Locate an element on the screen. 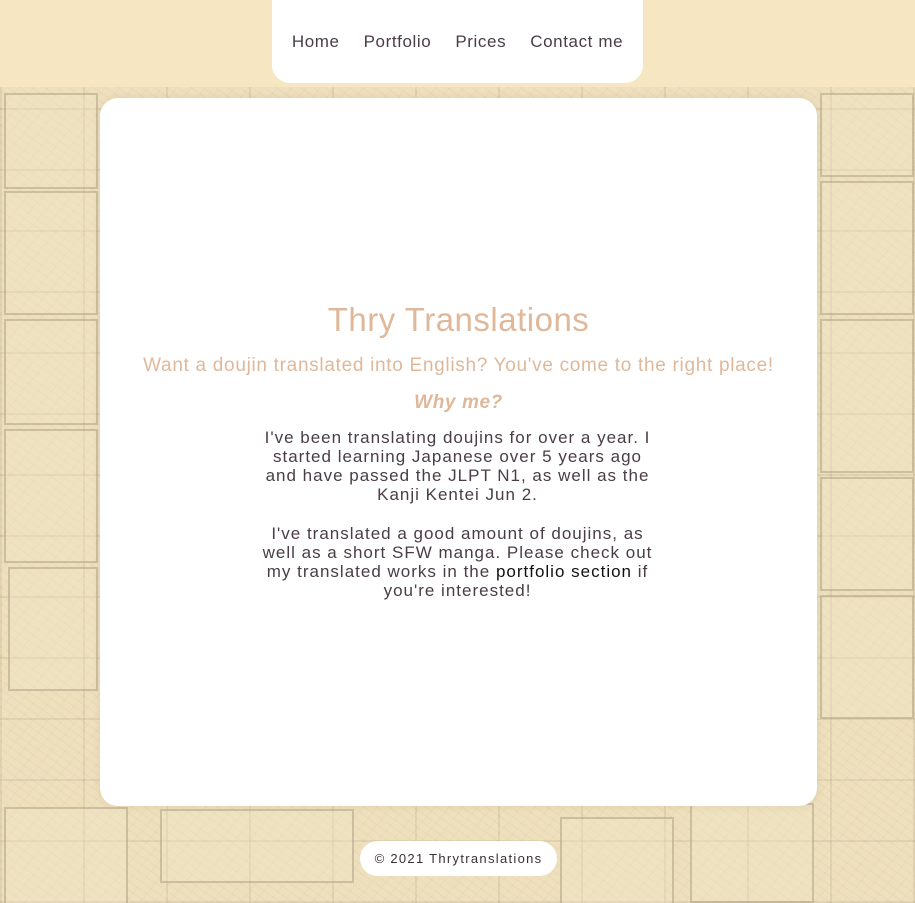 The image size is (915, 903). nav-contact: Contact me is located at coordinates (576, 42).